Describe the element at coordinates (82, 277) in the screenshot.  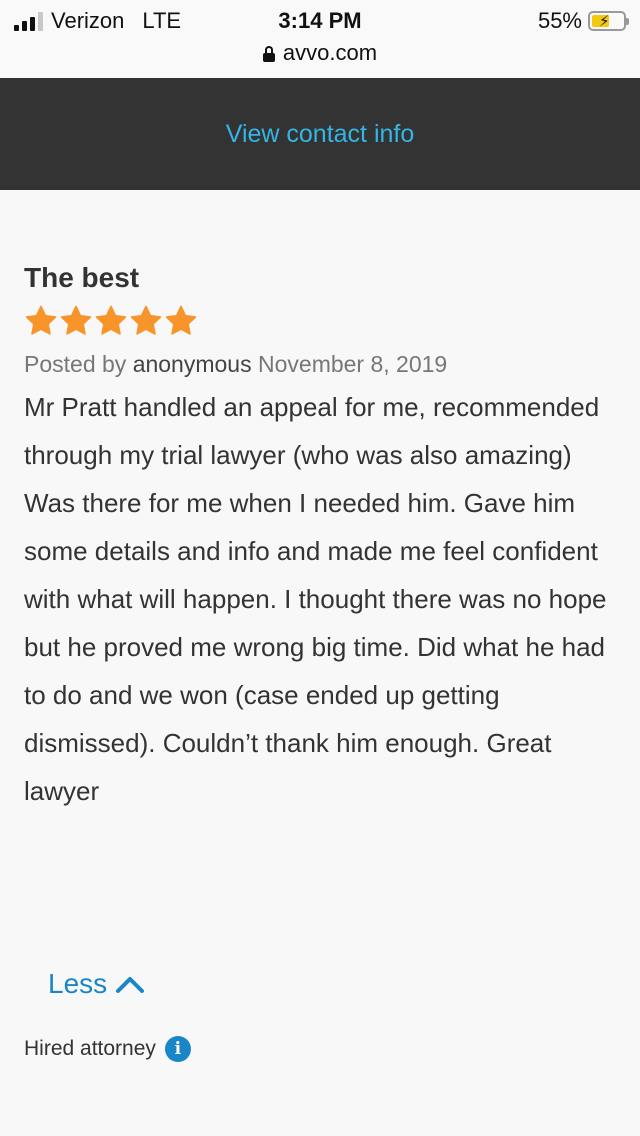
I see `review-title: The best` at that location.